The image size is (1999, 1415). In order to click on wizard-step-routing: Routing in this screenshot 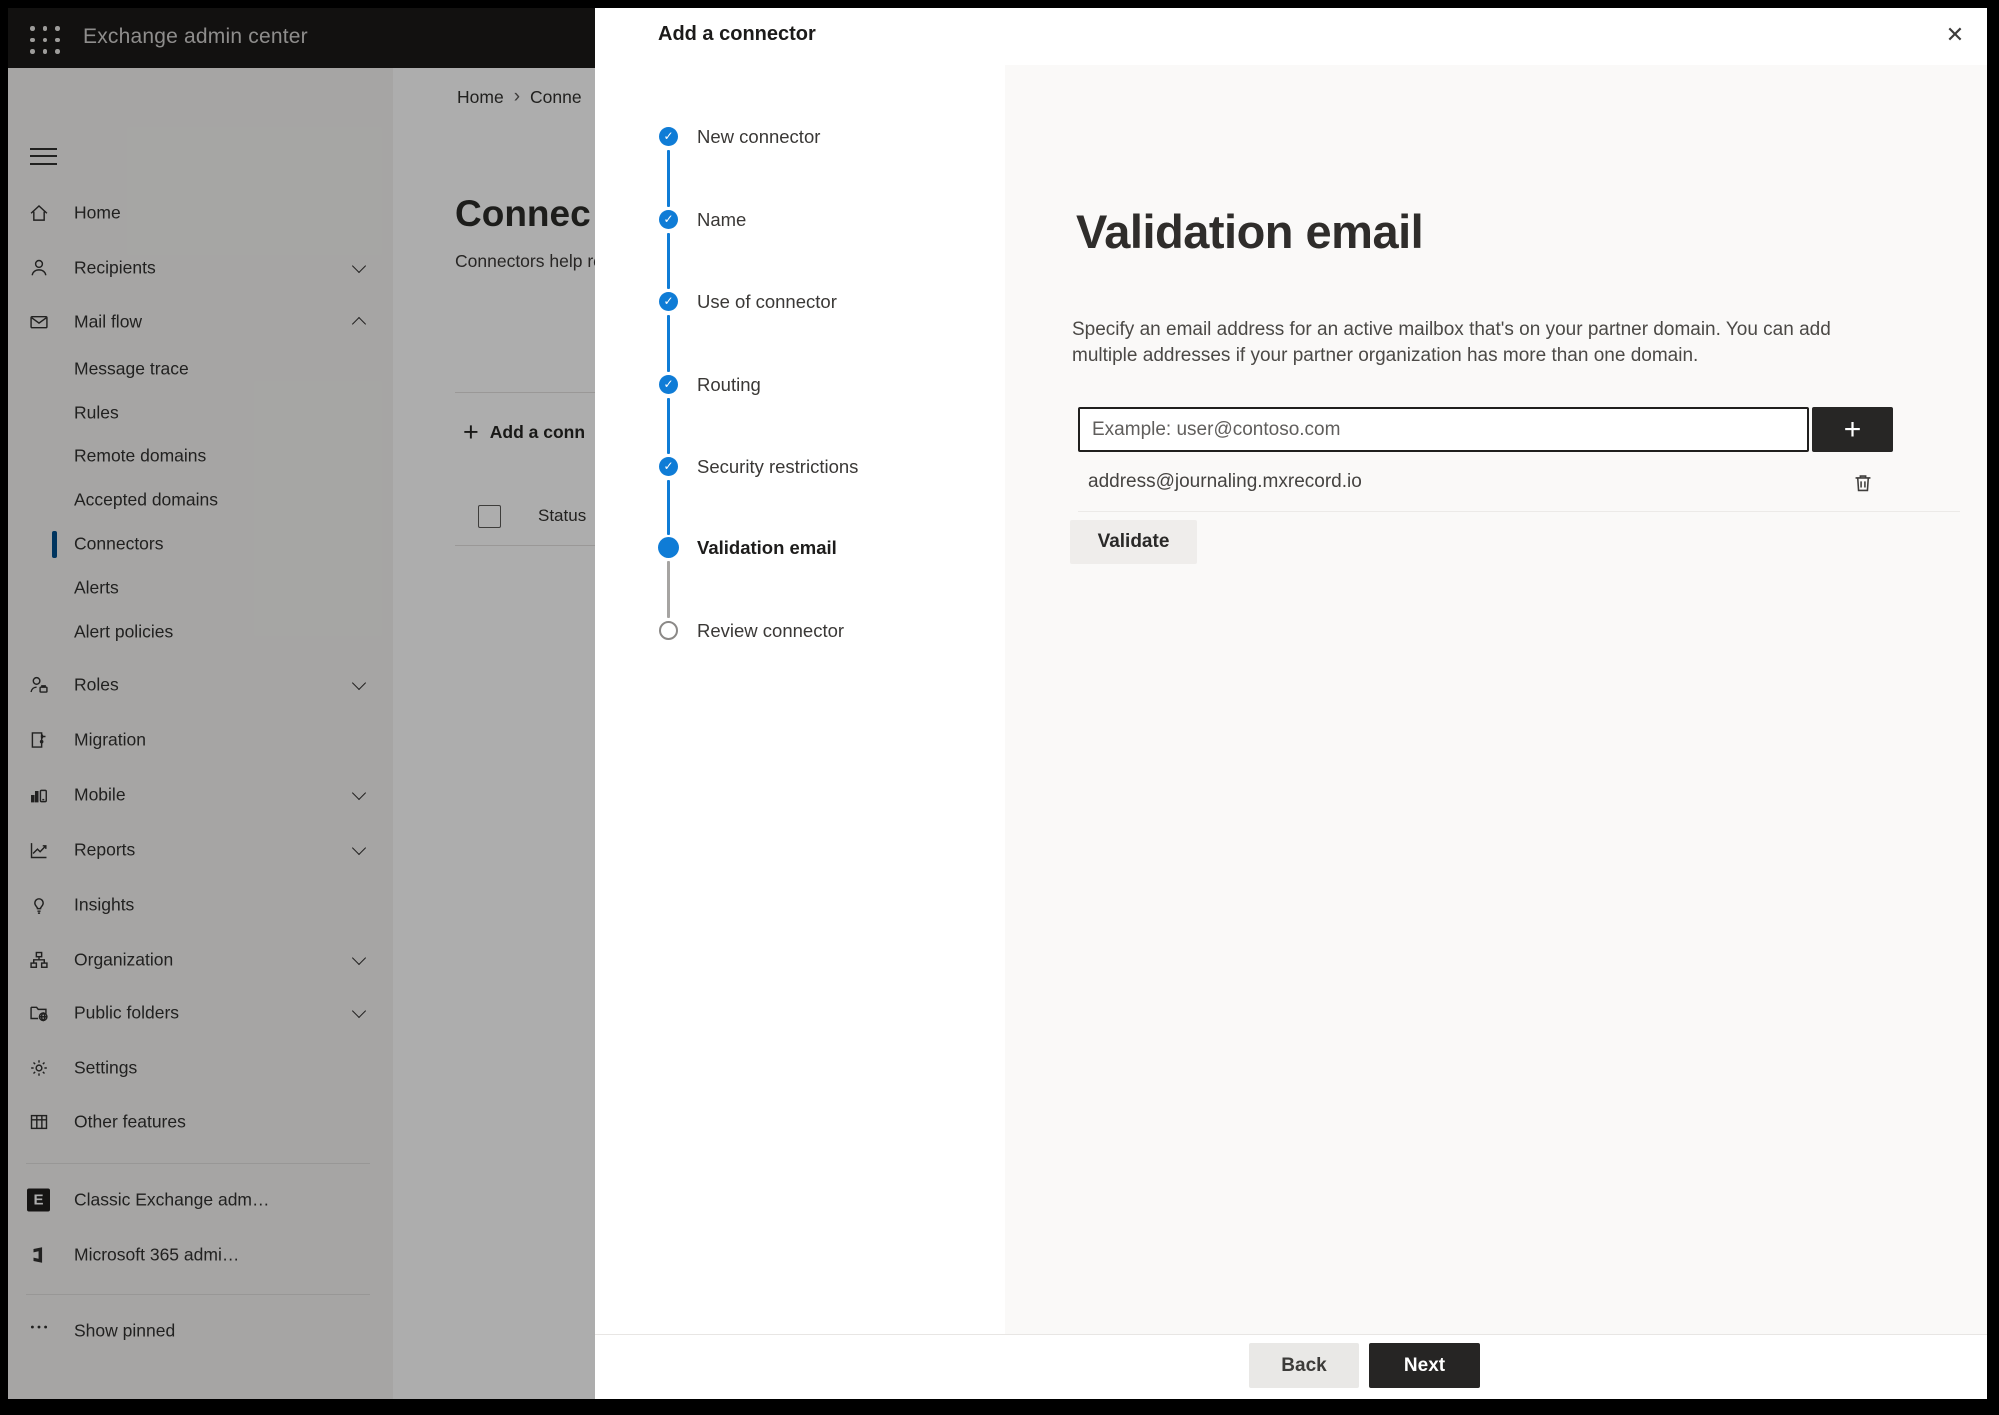, I will do `click(800, 385)`.